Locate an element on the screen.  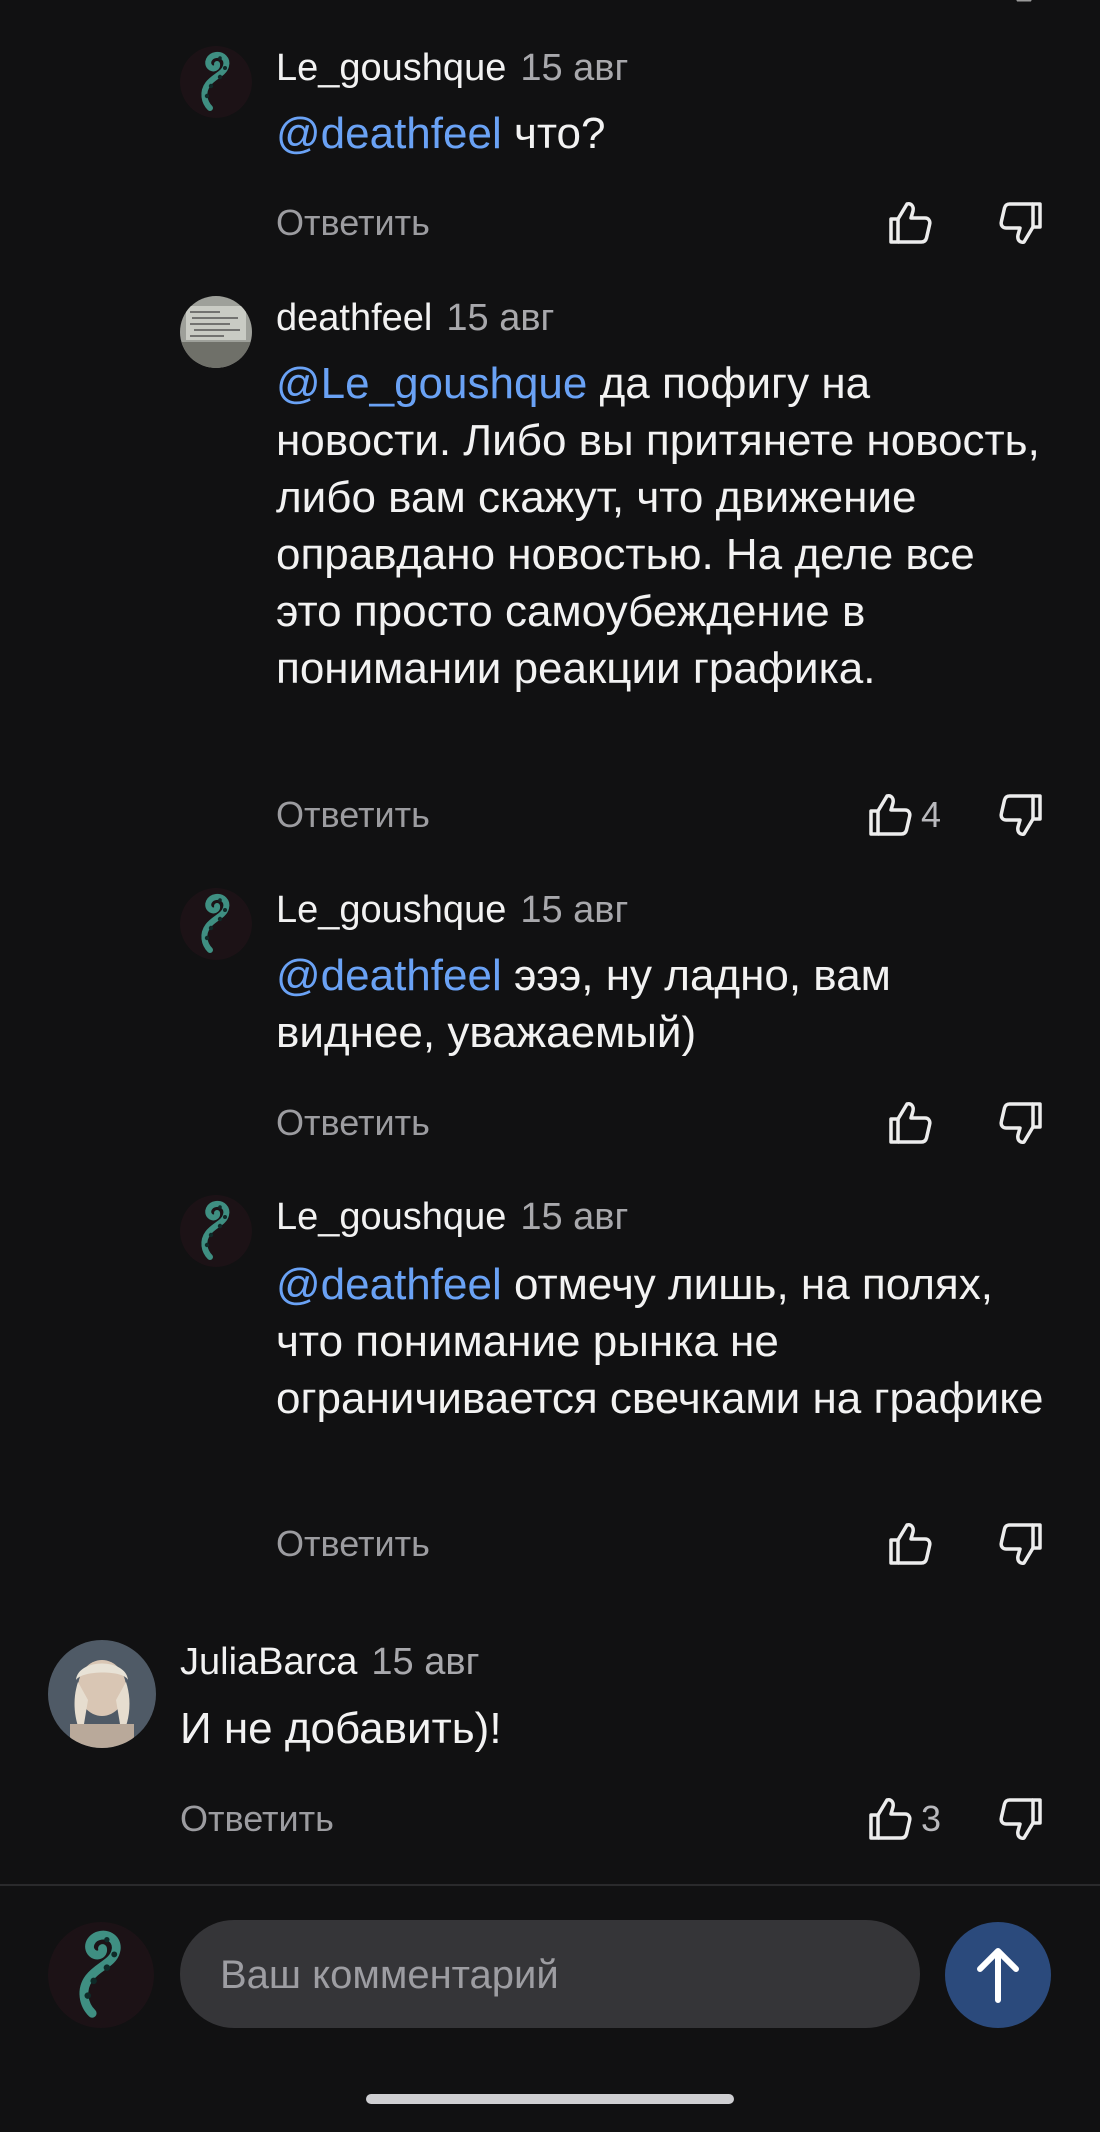
home-indicator is located at coordinates (550, 2099).